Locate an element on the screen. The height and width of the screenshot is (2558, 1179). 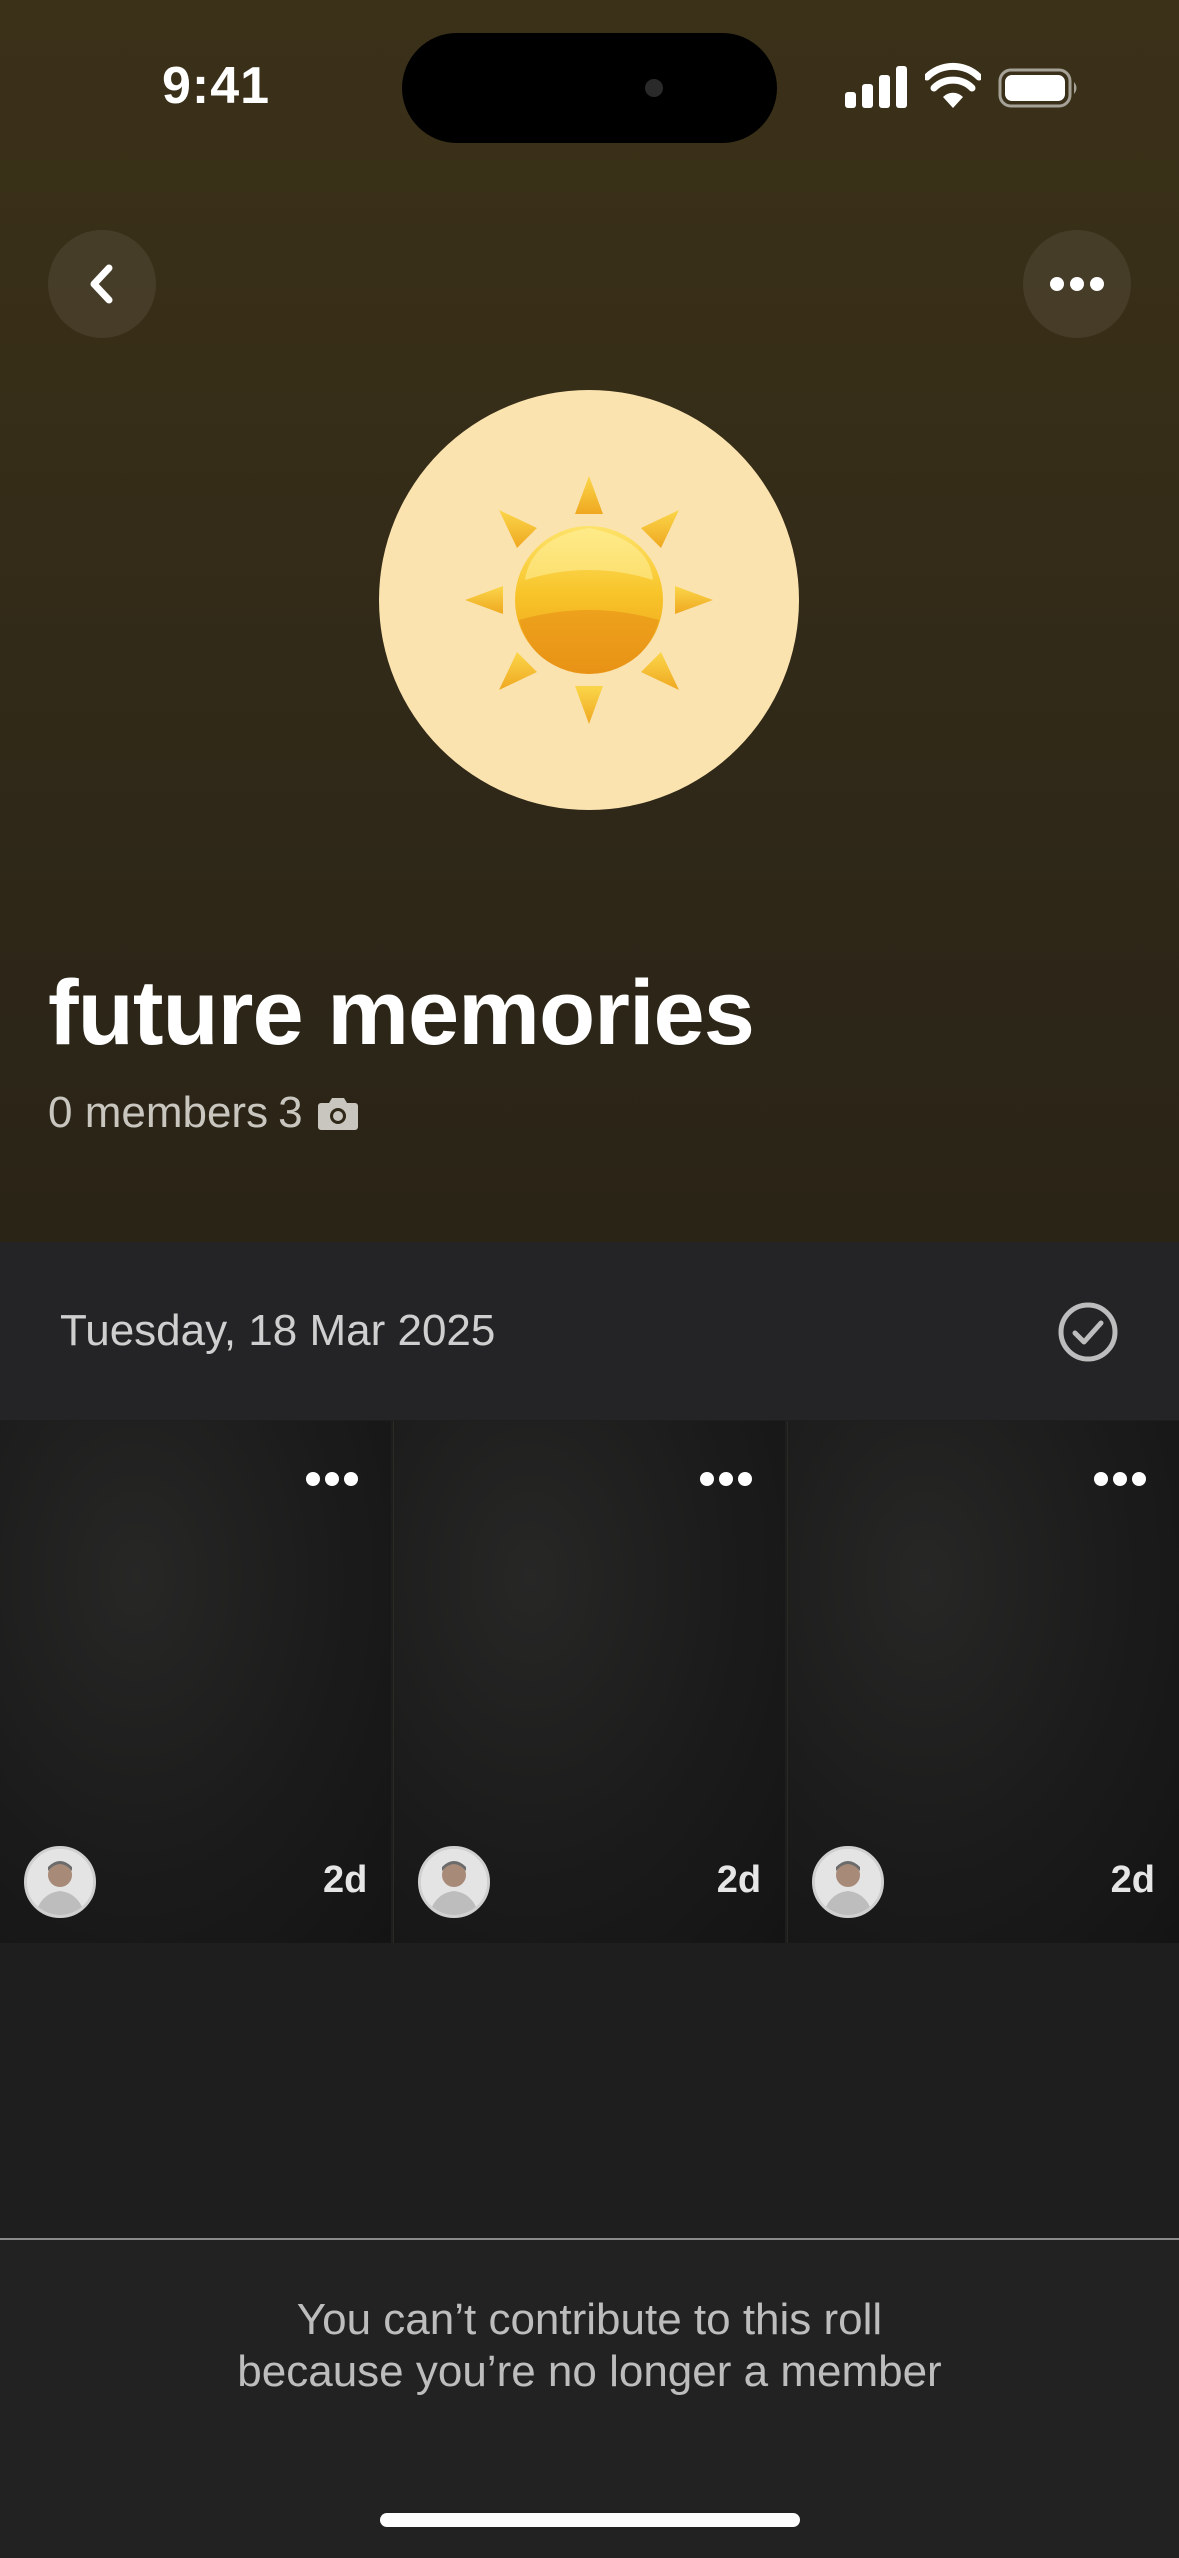
member-count: 0 members is located at coordinates (158, 1112).